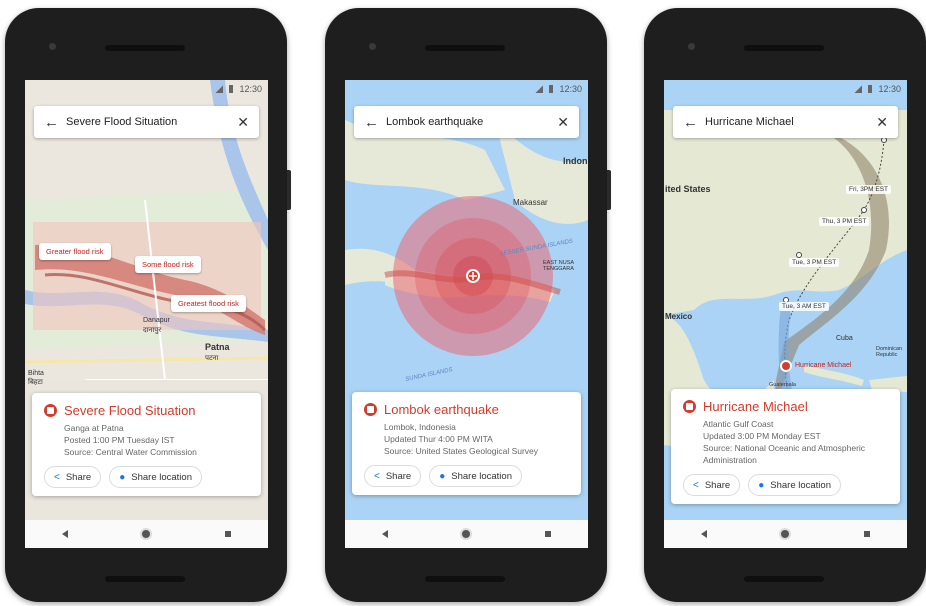 The width and height of the screenshot is (926, 606). Describe the element at coordinates (738, 424) in the screenshot. I see `alert-location: Atlantic Gulf Coast` at that location.